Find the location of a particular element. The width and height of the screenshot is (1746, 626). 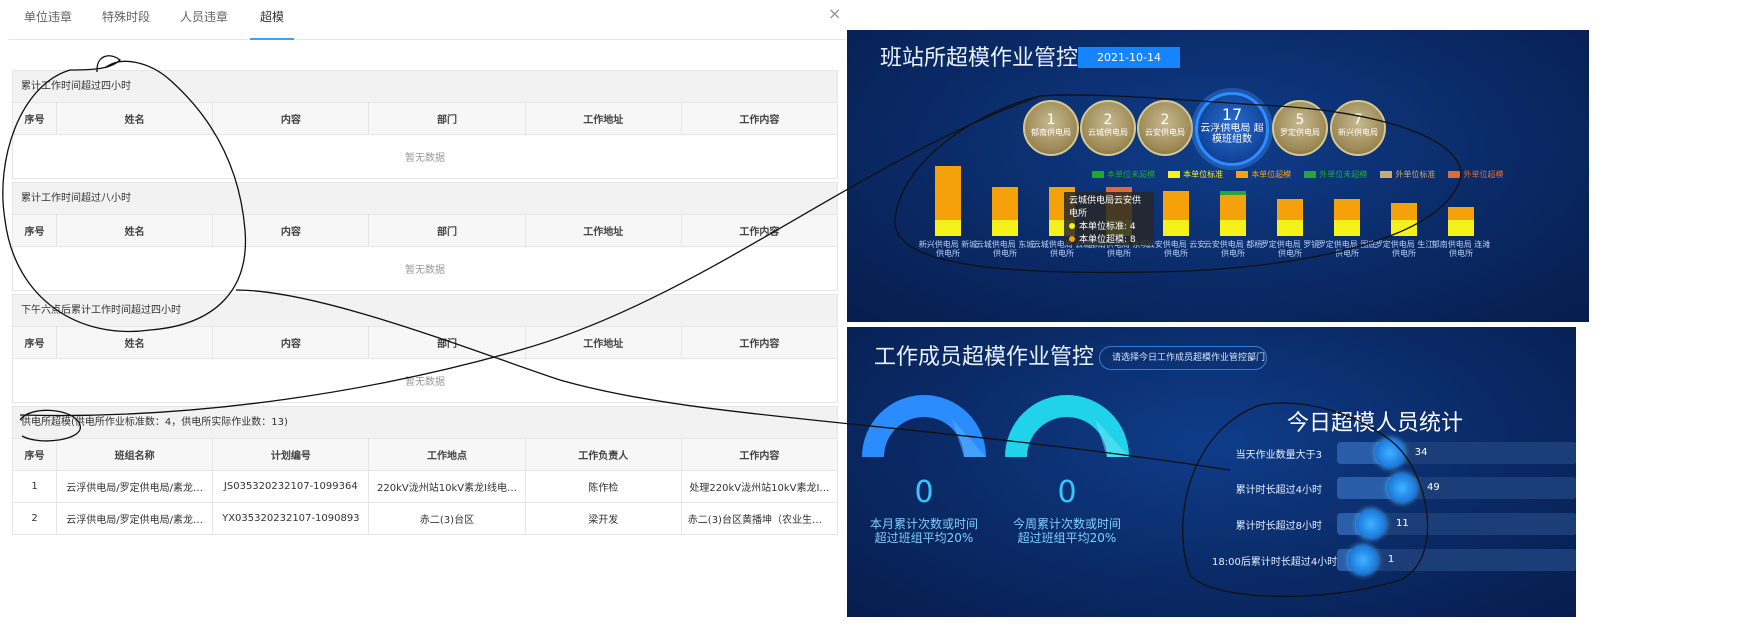

stat-value: 1 is located at coordinates (1391, 559).